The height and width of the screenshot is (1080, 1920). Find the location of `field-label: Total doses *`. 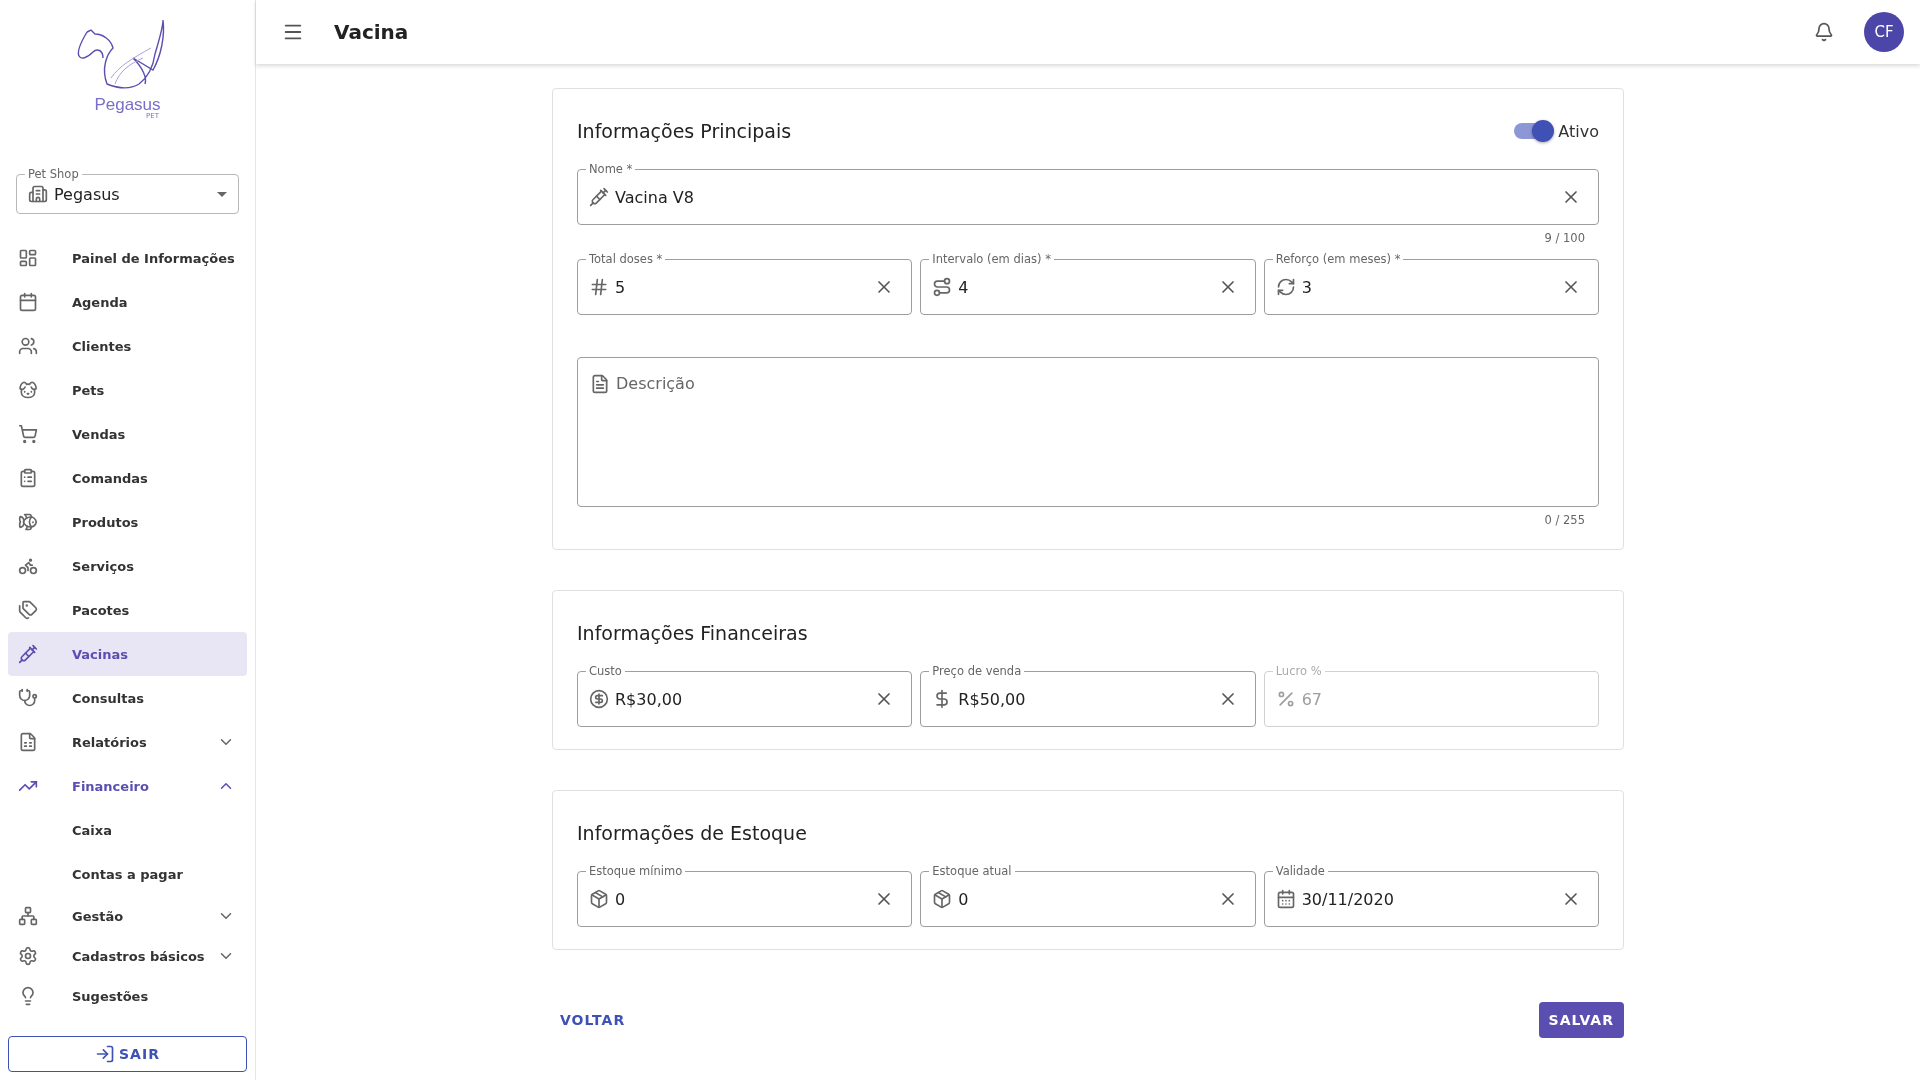

field-label: Total doses * is located at coordinates (626, 259).